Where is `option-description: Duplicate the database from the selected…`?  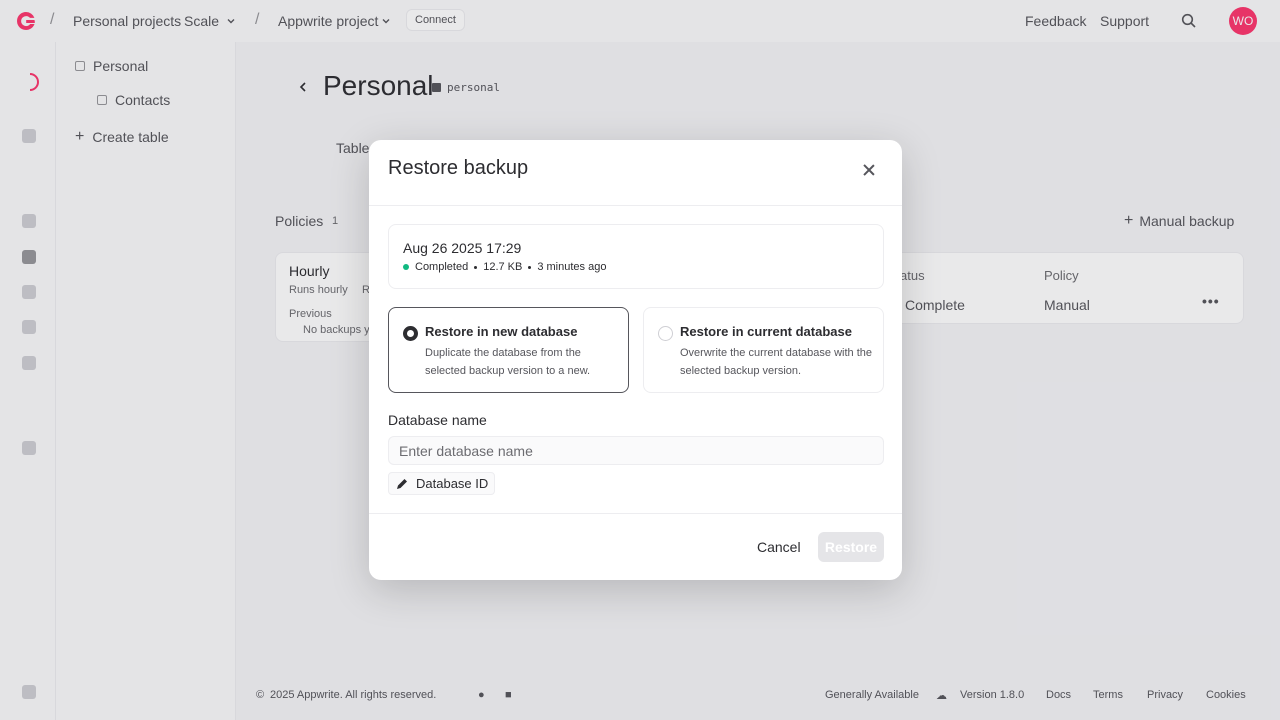
option-description: Duplicate the database from the selected… is located at coordinates (508, 362).